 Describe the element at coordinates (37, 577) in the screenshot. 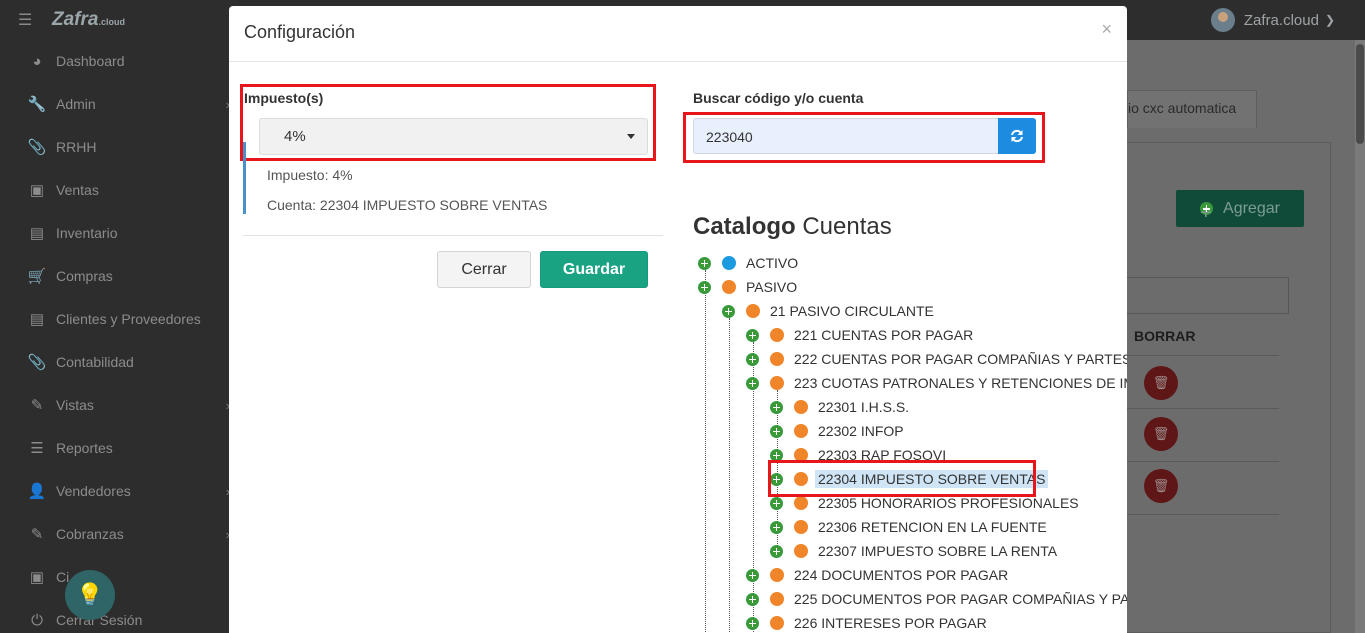

I see `money-icon: ▣` at that location.